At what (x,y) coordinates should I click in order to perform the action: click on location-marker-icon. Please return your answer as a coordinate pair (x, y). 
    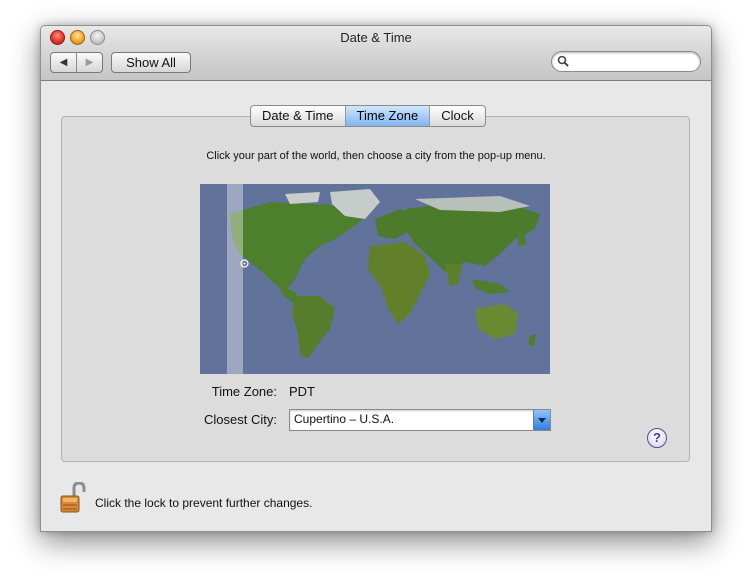
    Looking at the image, I should click on (244, 263).